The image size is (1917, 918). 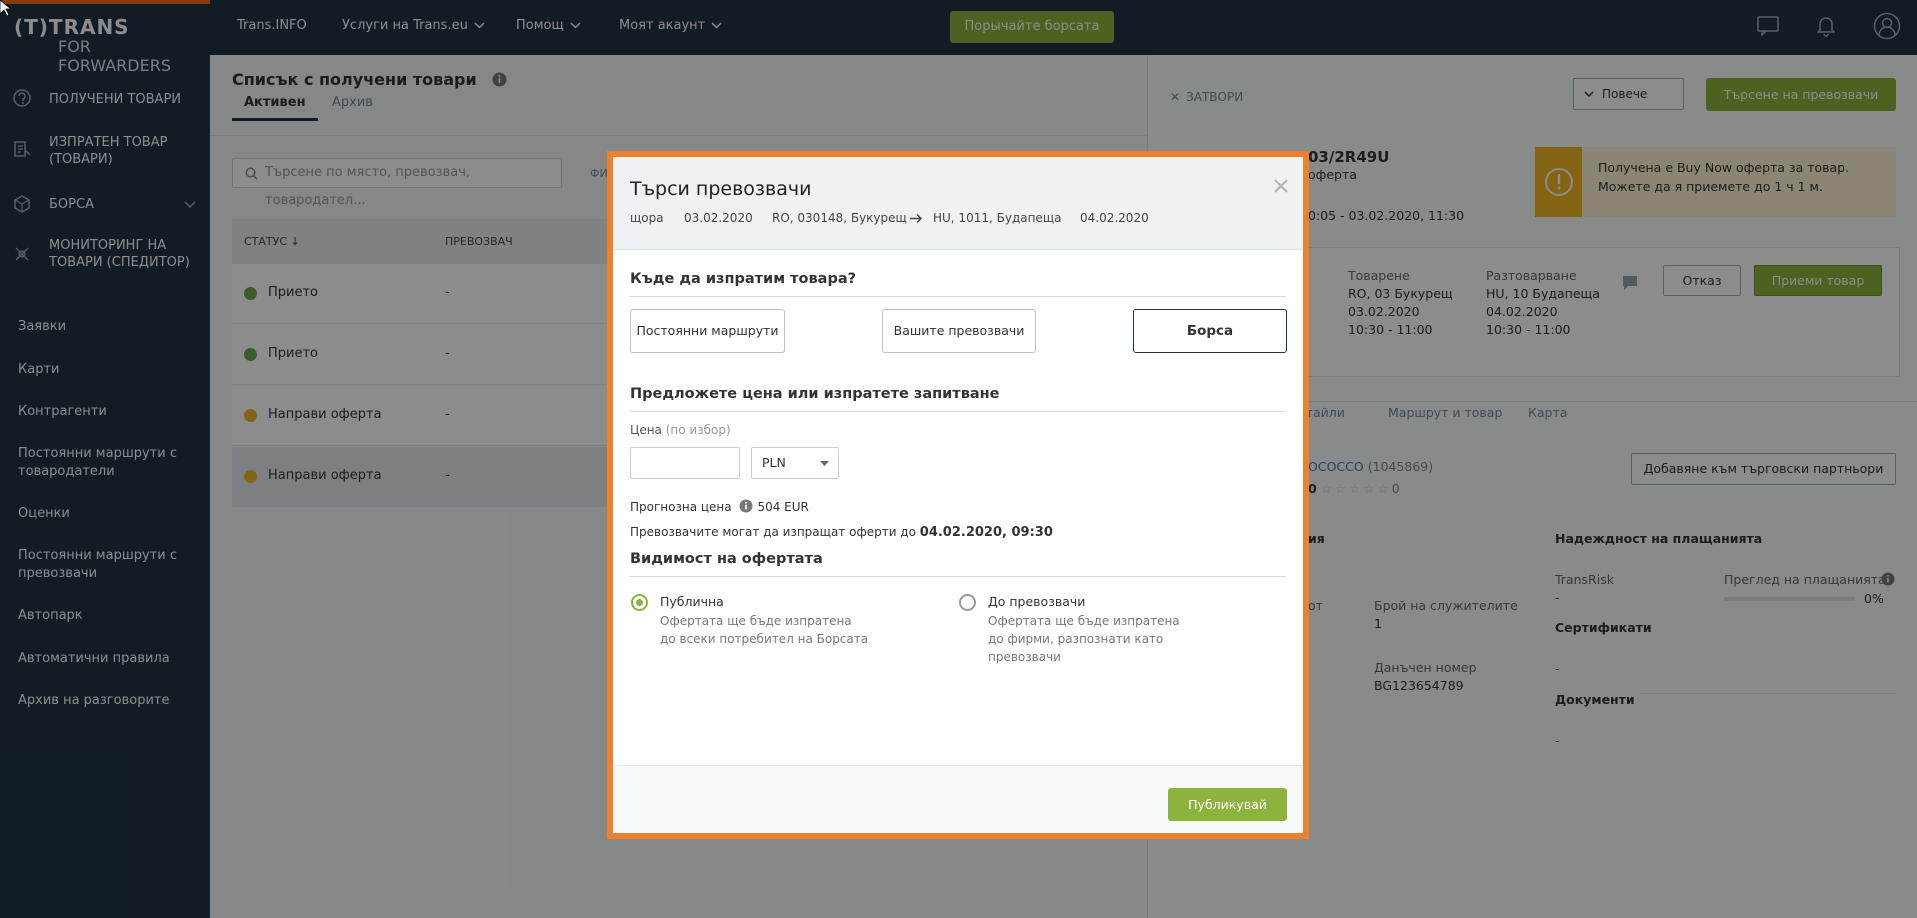 I want to click on radio-carriers-only, so click(x=967, y=602).